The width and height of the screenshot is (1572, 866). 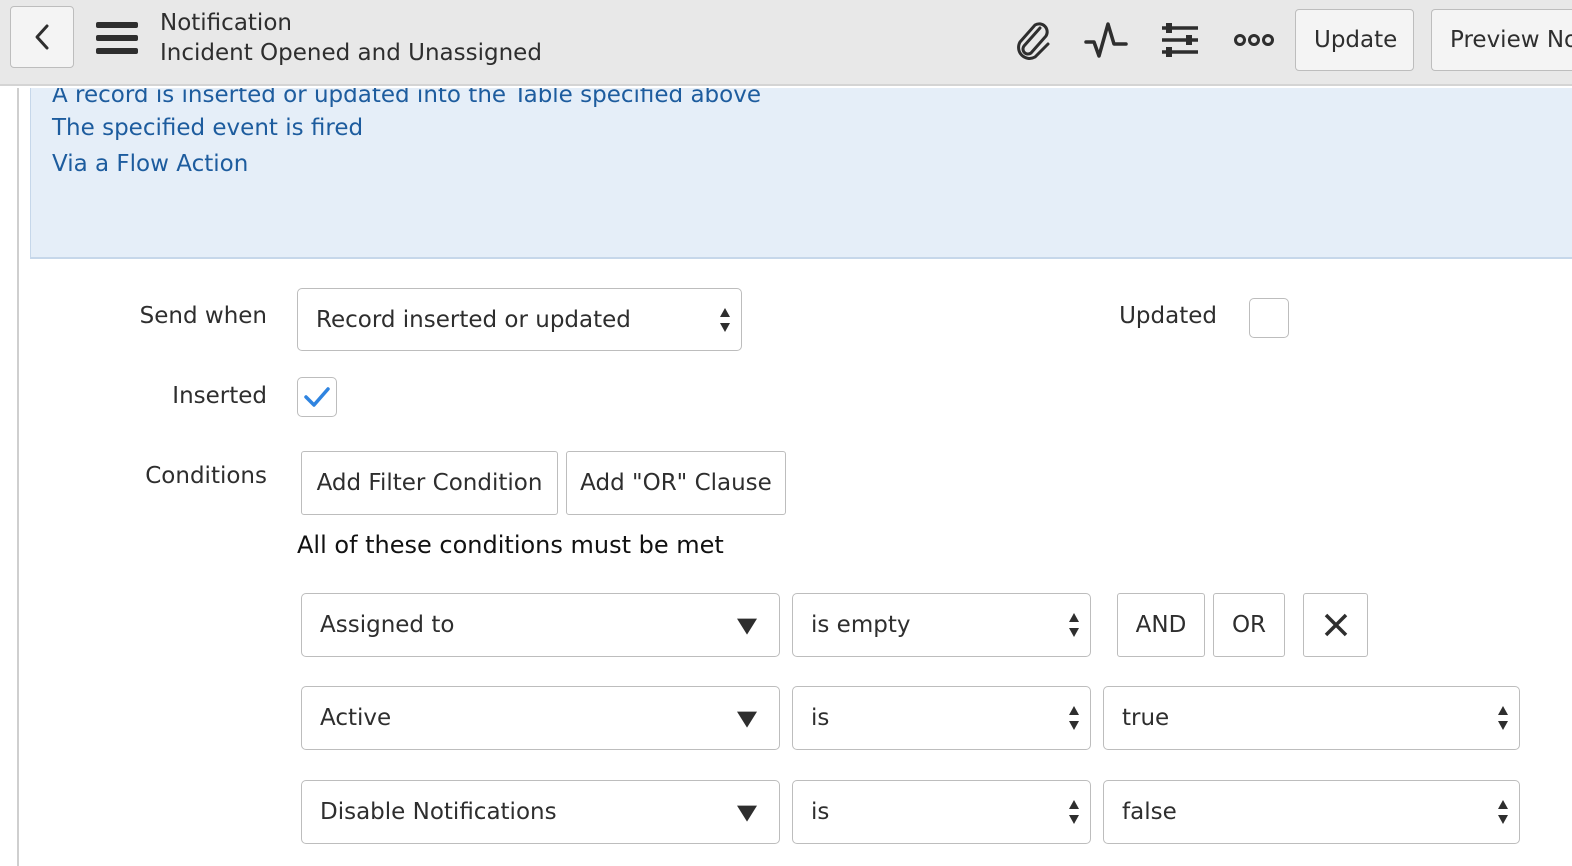 What do you see at coordinates (150, 164) in the screenshot?
I see `info-line-flow-action: Via a Flow Action` at bounding box center [150, 164].